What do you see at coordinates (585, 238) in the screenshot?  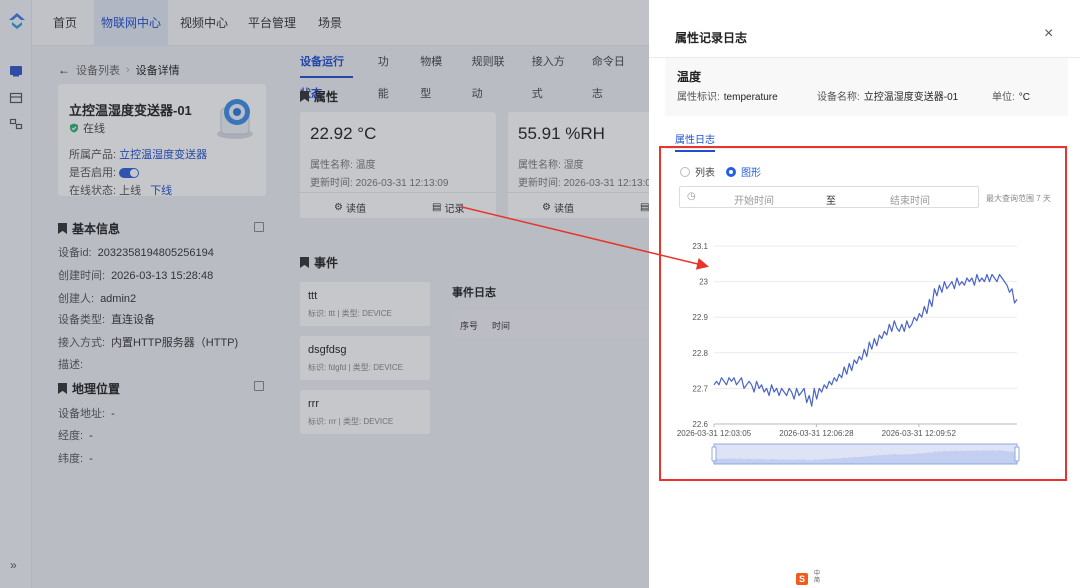 I see `annotation-arrow` at bounding box center [585, 238].